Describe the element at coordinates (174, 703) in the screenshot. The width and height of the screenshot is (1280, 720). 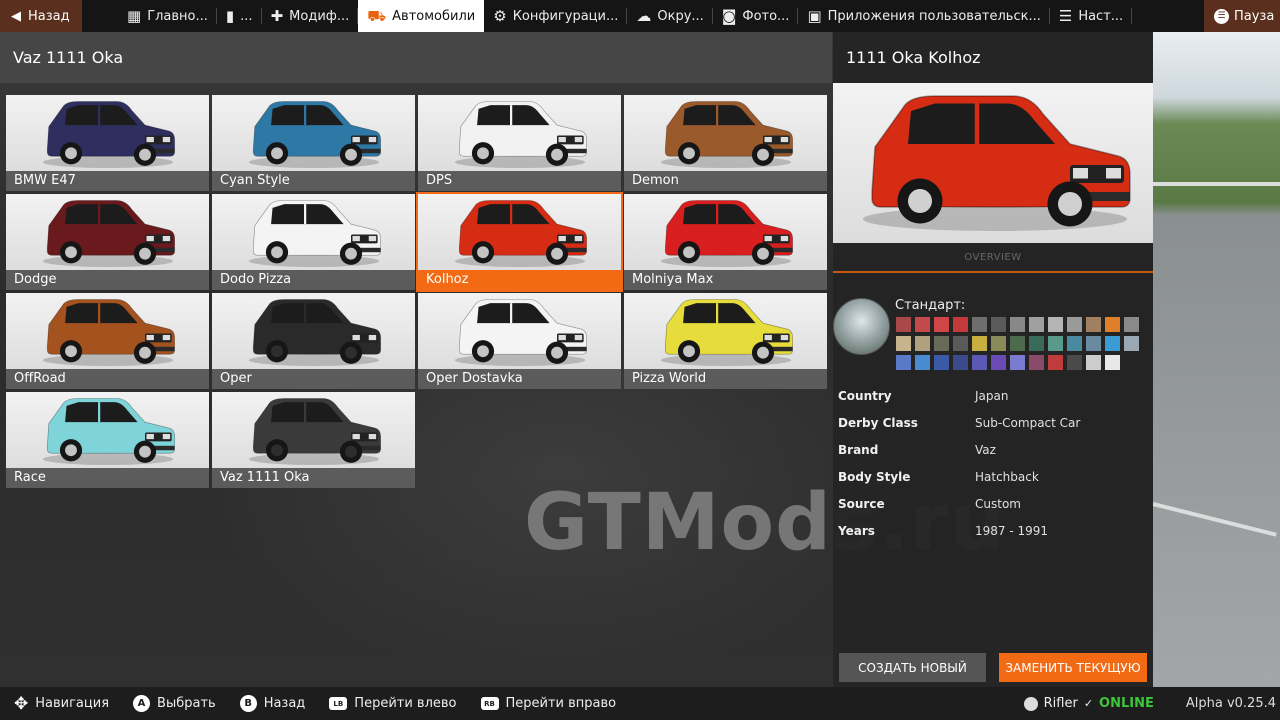
I see `hint-a-button: A Выбрать` at that location.